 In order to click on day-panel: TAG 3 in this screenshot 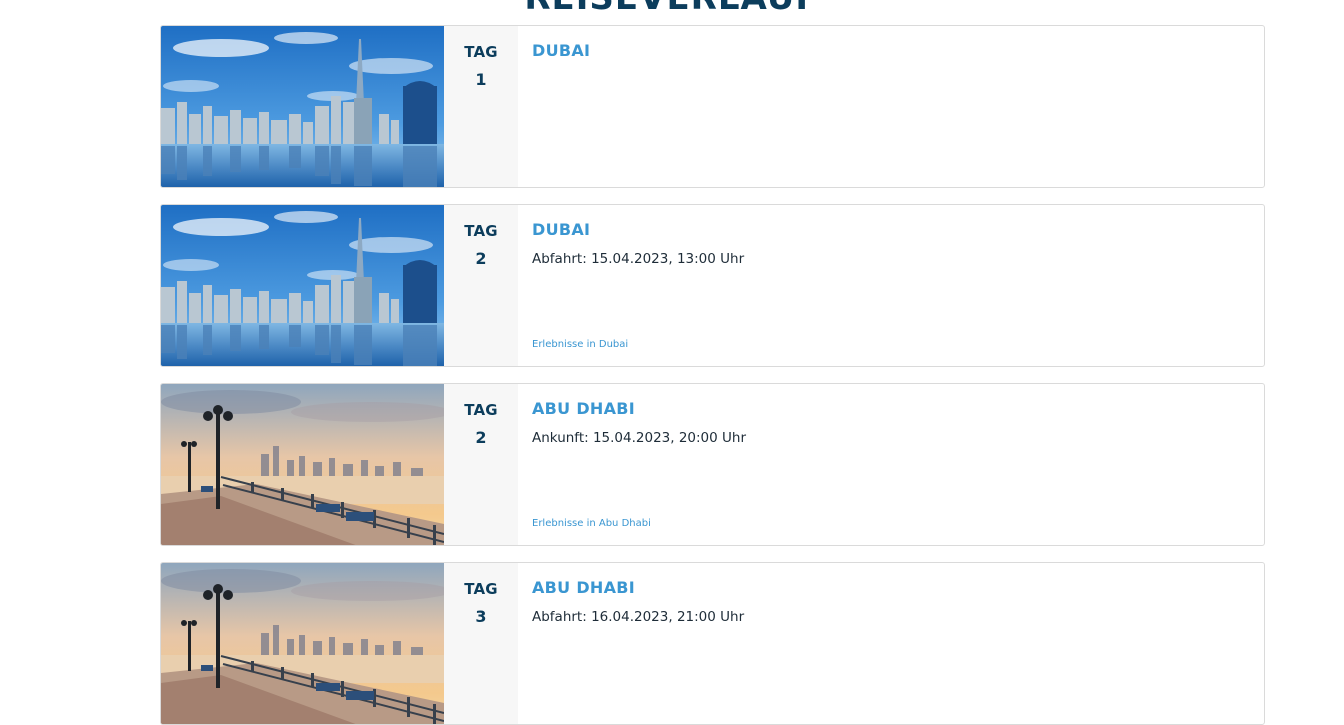, I will do `click(481, 643)`.